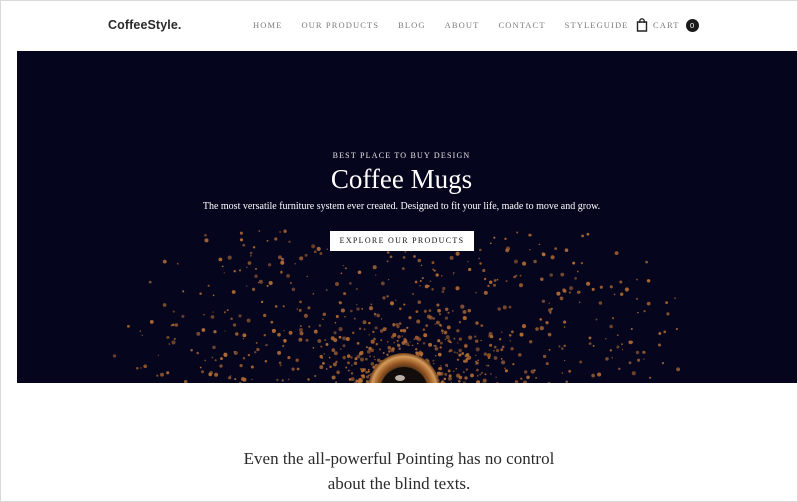 This screenshot has width=798, height=502. Describe the element at coordinates (763, 217) in the screenshot. I see `hero-edge` at that location.